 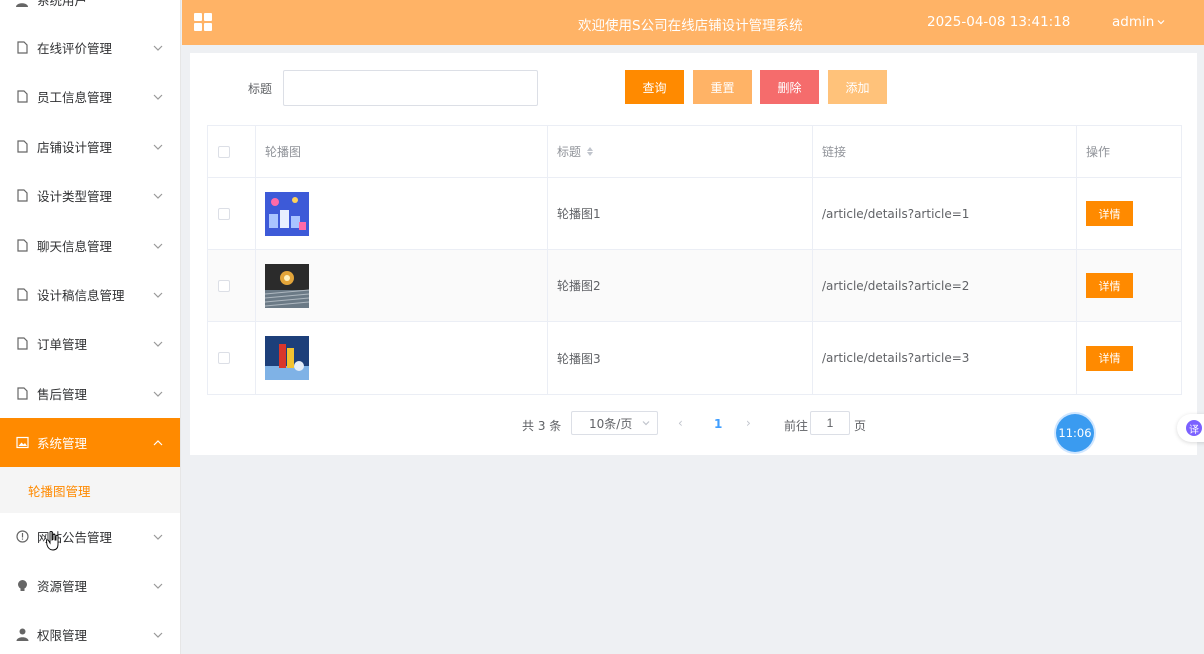 What do you see at coordinates (90, 585) in the screenshot?
I see `sidebar-item-resources: 资源管理` at bounding box center [90, 585].